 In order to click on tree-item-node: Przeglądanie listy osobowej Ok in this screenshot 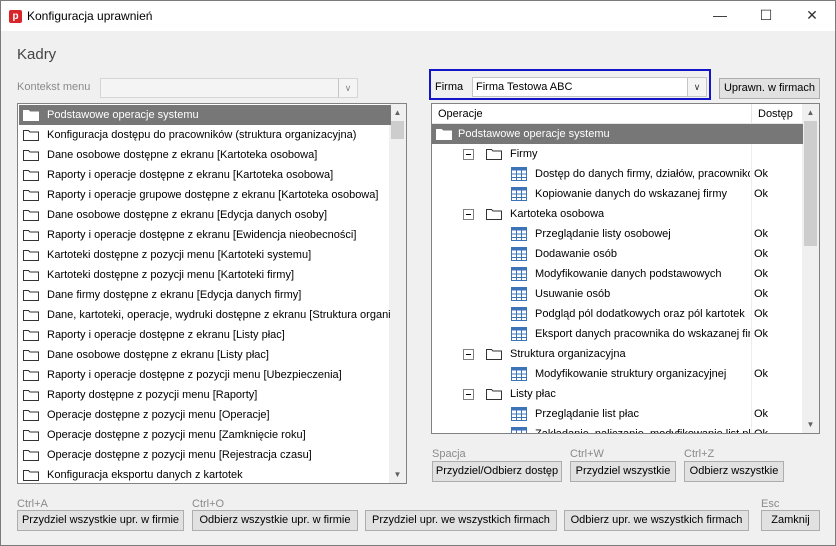, I will do `click(617, 234)`.